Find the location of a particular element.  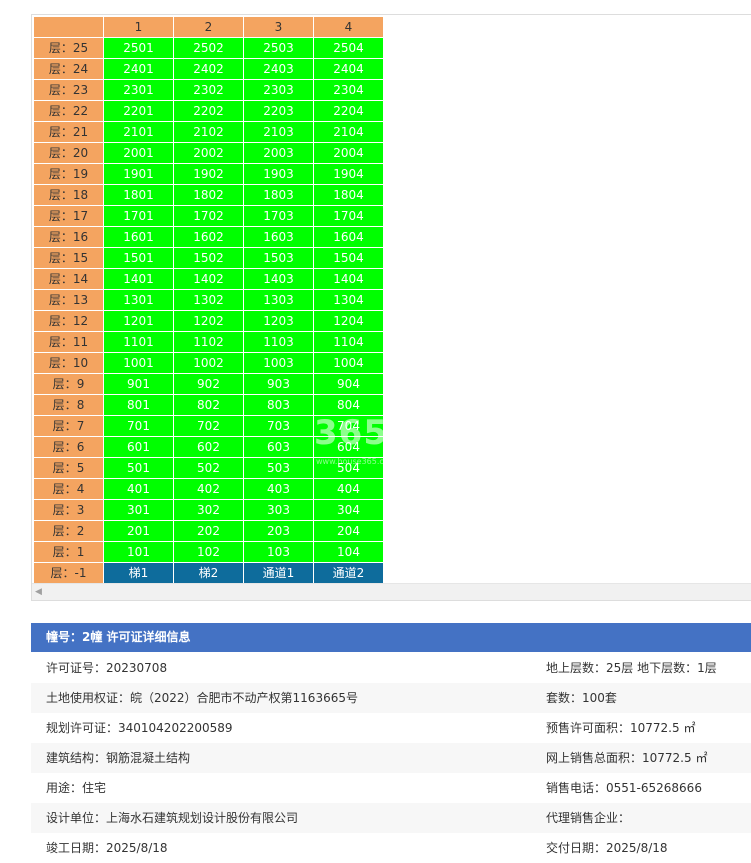

unit-cell: 1203 is located at coordinates (278, 321).